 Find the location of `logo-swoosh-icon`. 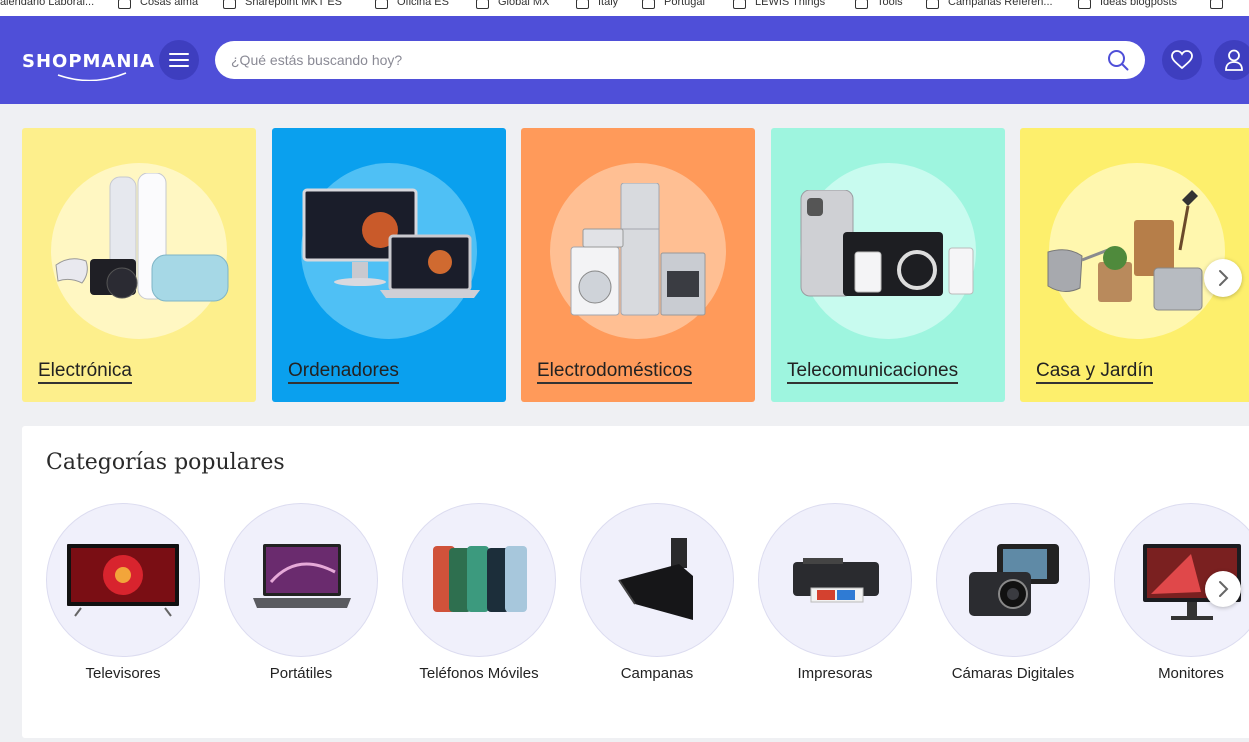

logo-swoosh-icon is located at coordinates (92, 76).